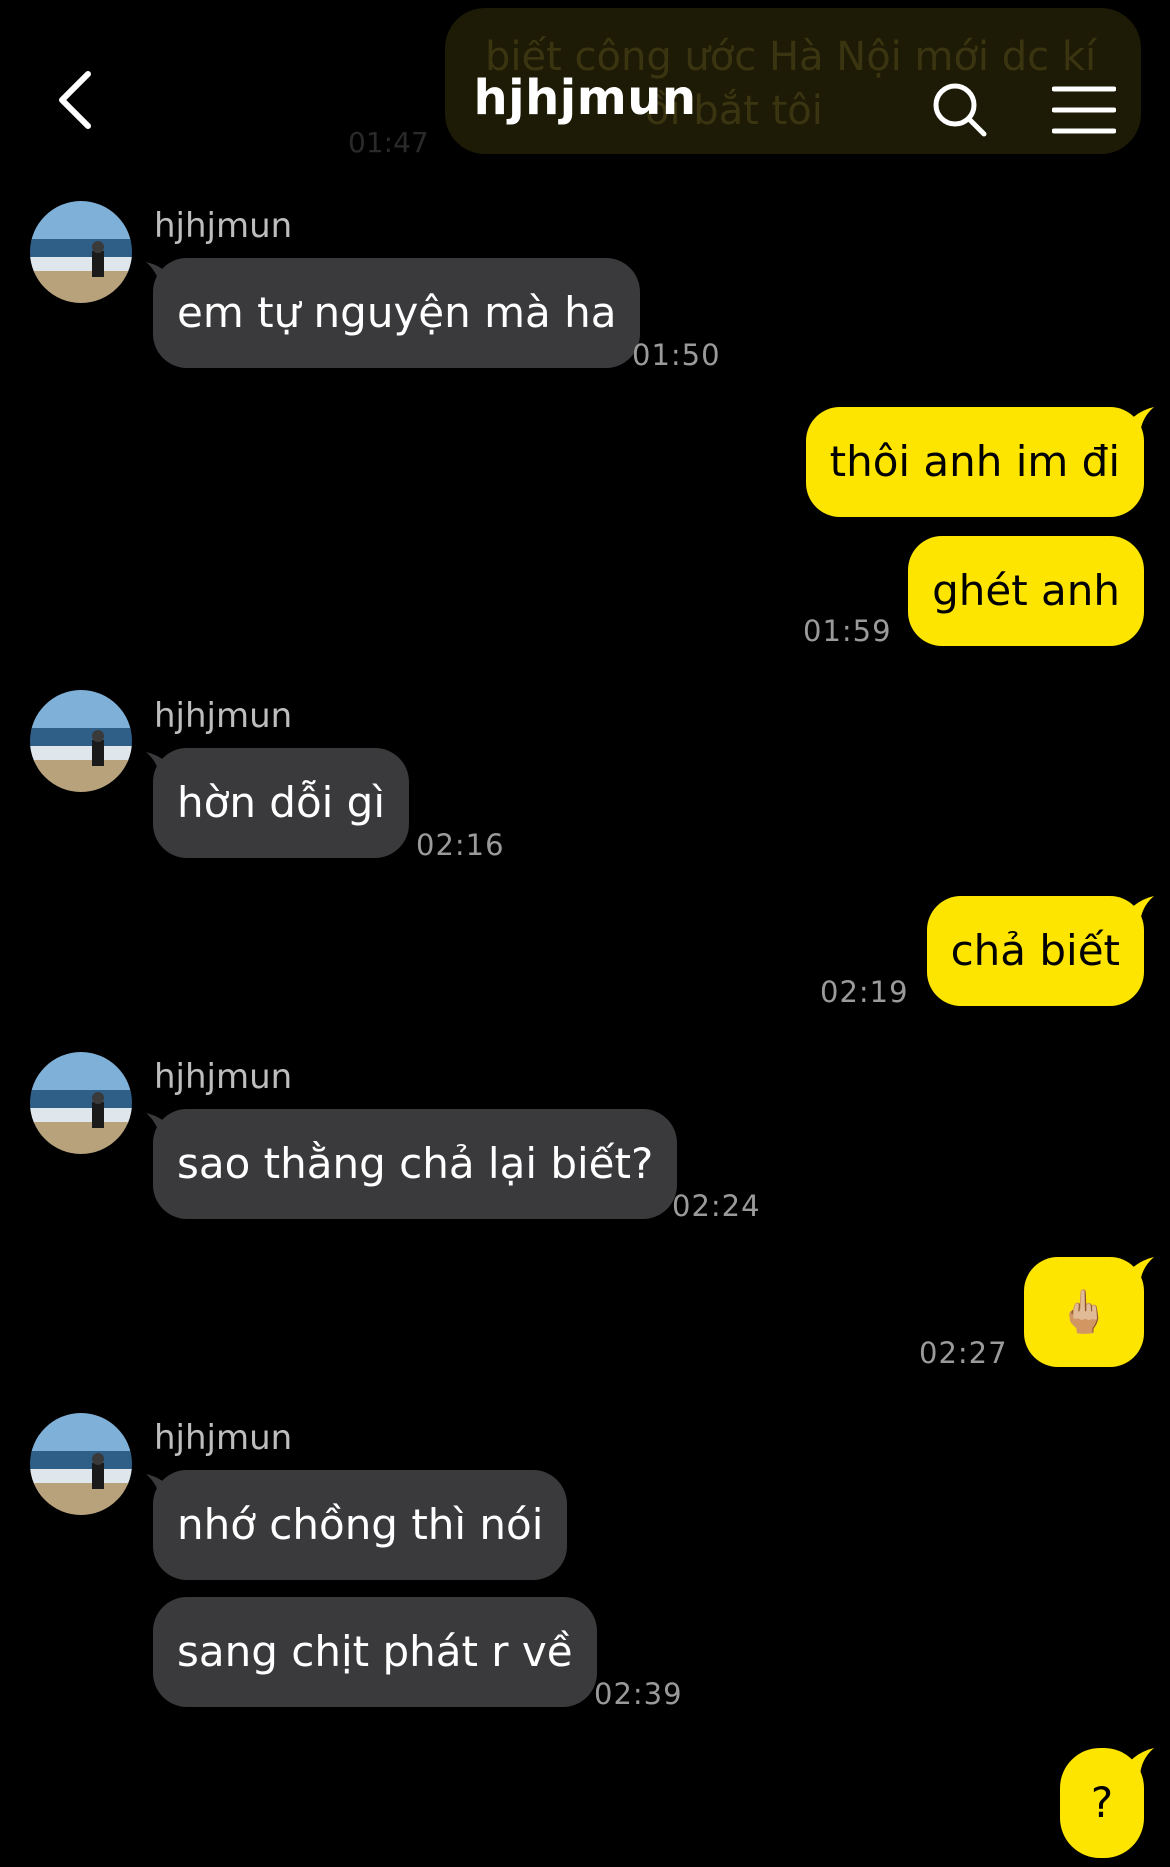 This screenshot has height=1867, width=1170. I want to click on message-bubble-outgoing: chả biết, so click(1035, 951).